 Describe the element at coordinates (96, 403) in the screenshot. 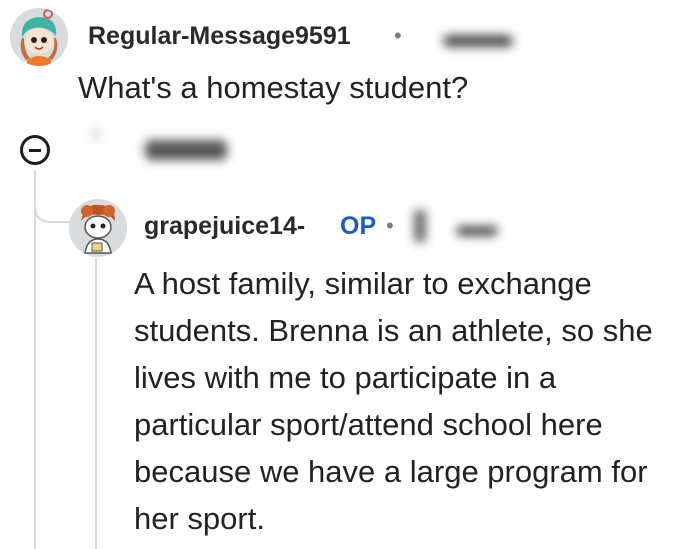

I see `thread-line-child` at that location.